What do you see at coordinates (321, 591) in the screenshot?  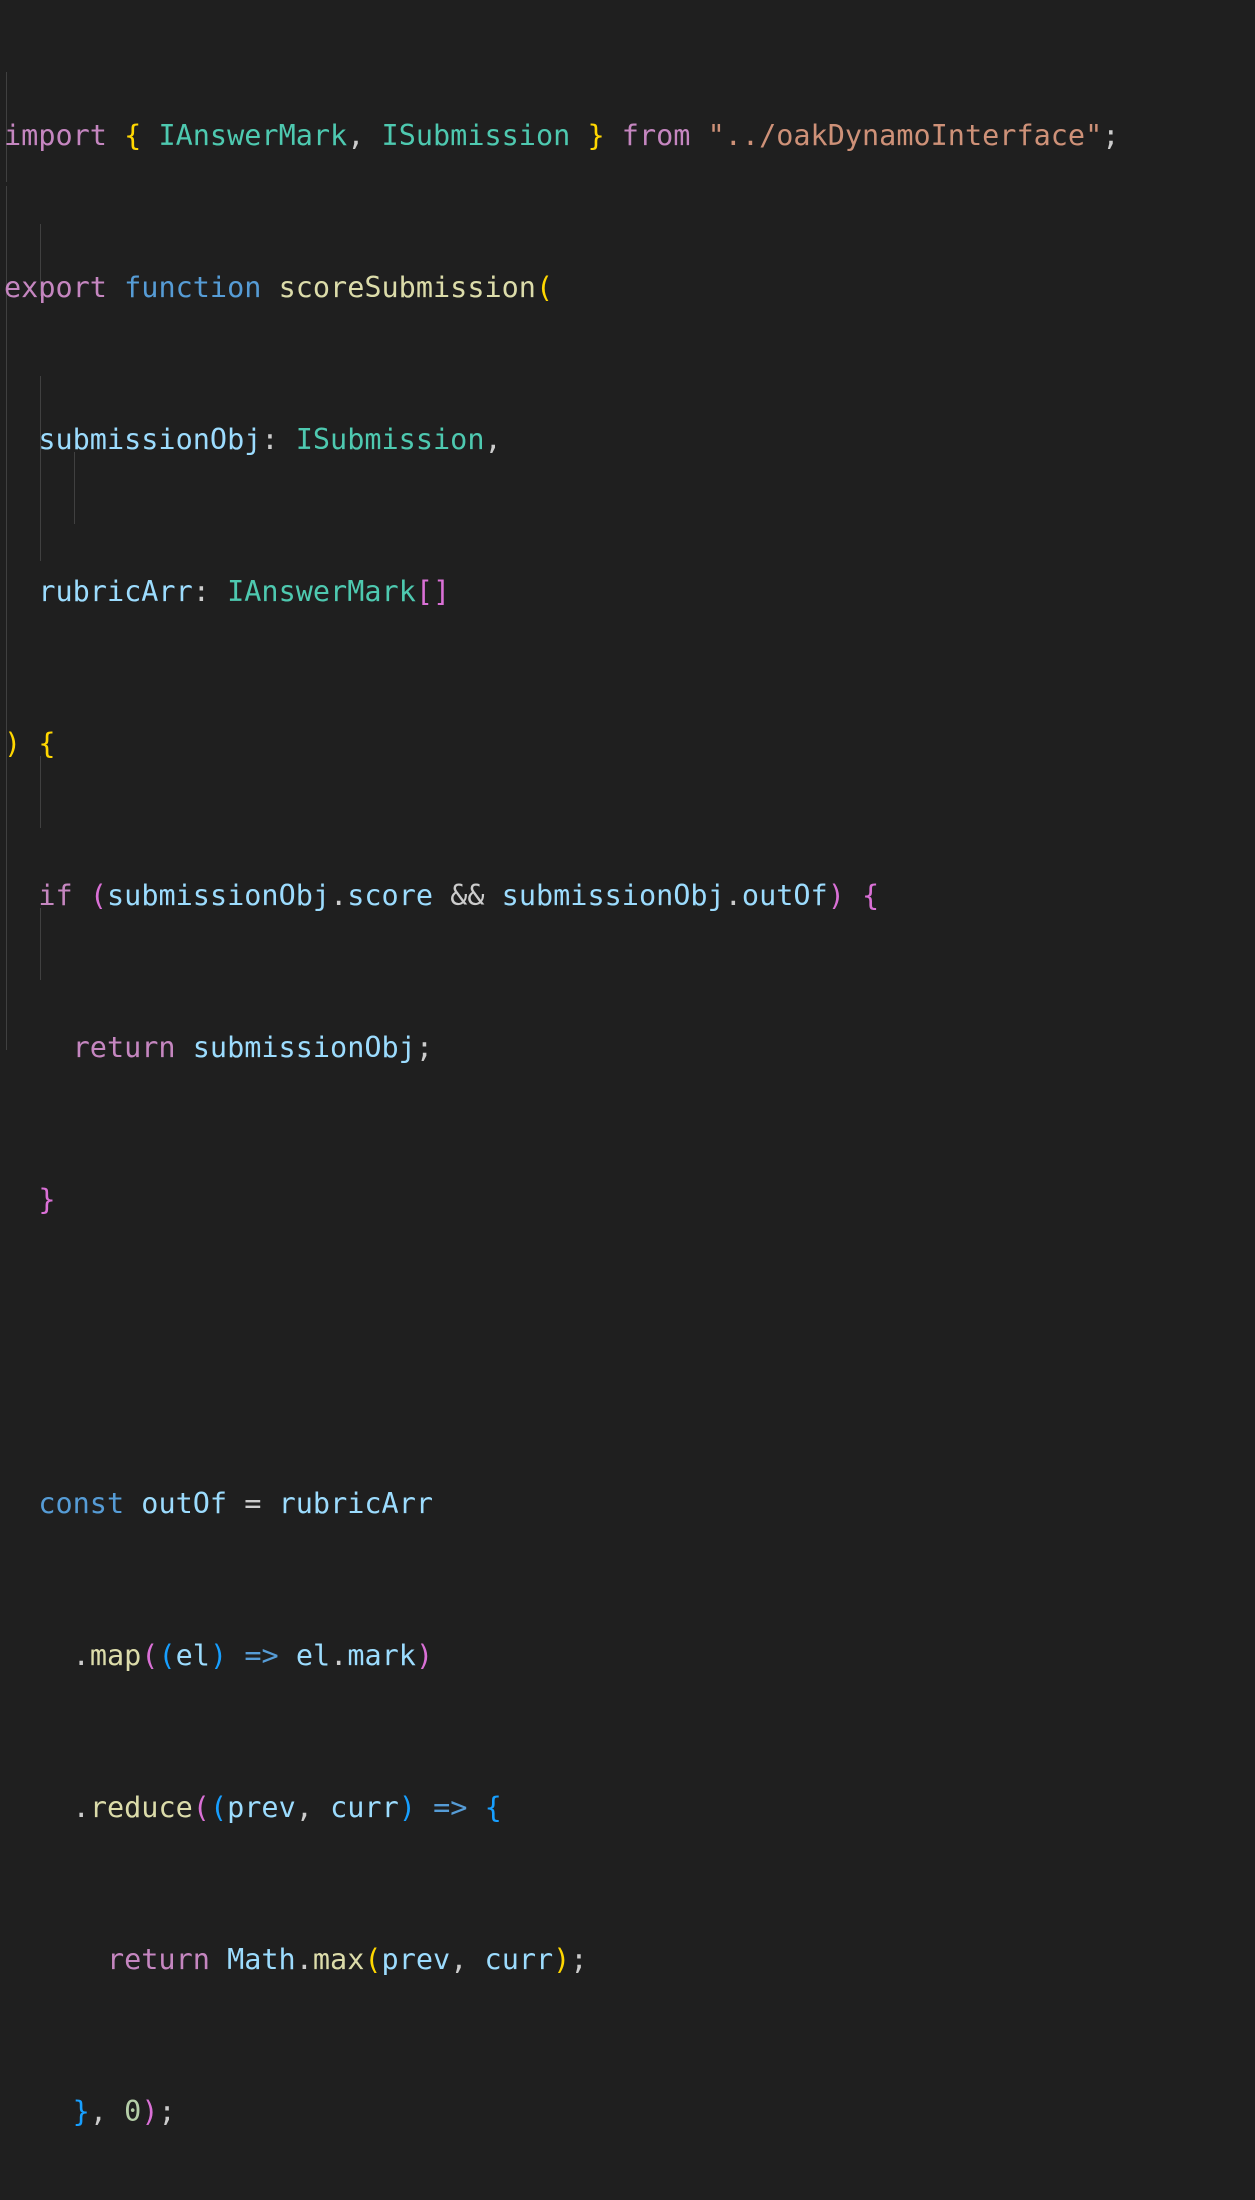 I see `type-ianswermark: IAnswerMark` at bounding box center [321, 591].